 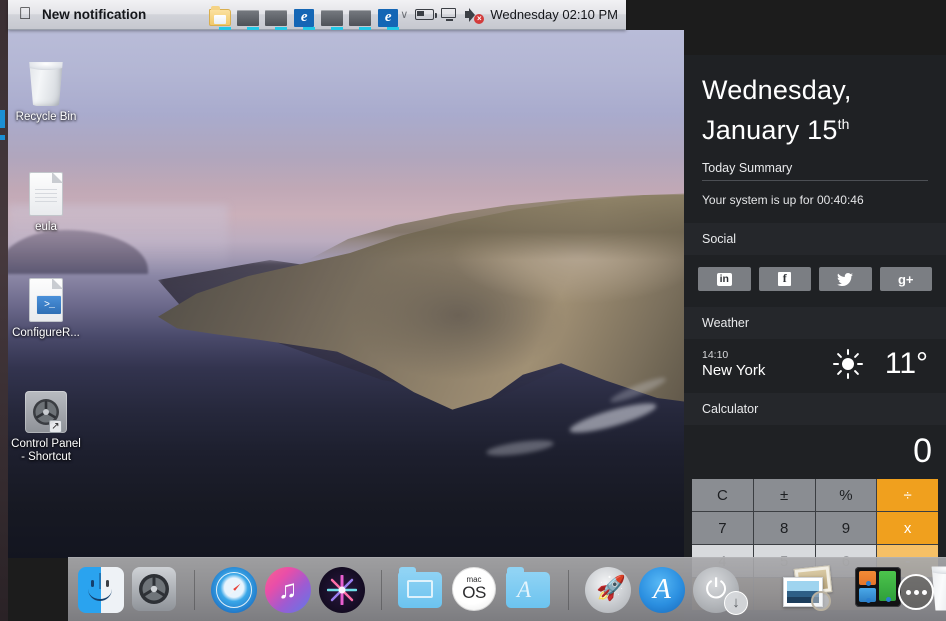 I want to click on calc-key-multiply: x, so click(x=907, y=528).